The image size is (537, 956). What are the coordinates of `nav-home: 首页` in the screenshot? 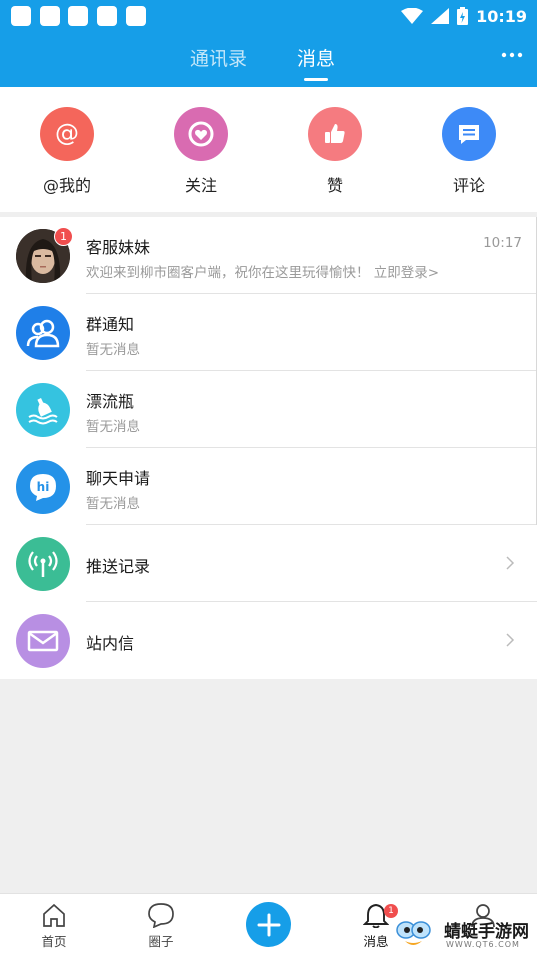 It's located at (54, 926).